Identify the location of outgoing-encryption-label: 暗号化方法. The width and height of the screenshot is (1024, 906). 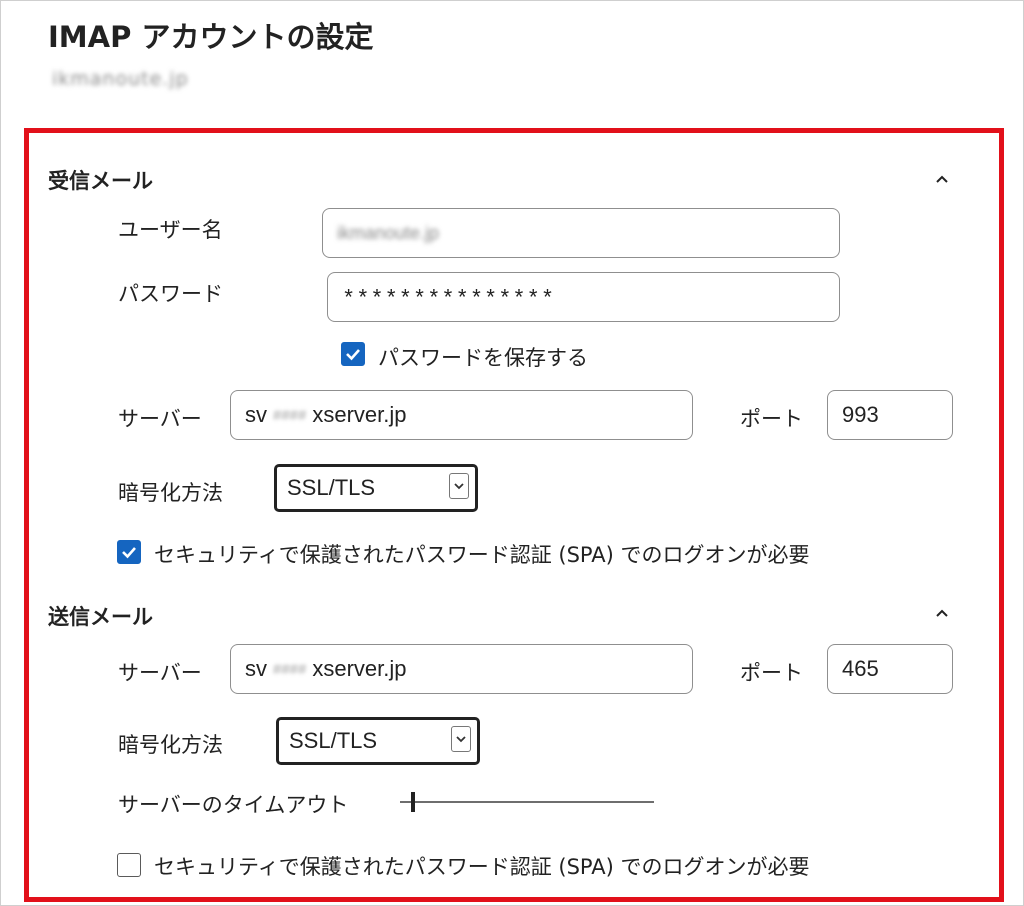
(170, 745).